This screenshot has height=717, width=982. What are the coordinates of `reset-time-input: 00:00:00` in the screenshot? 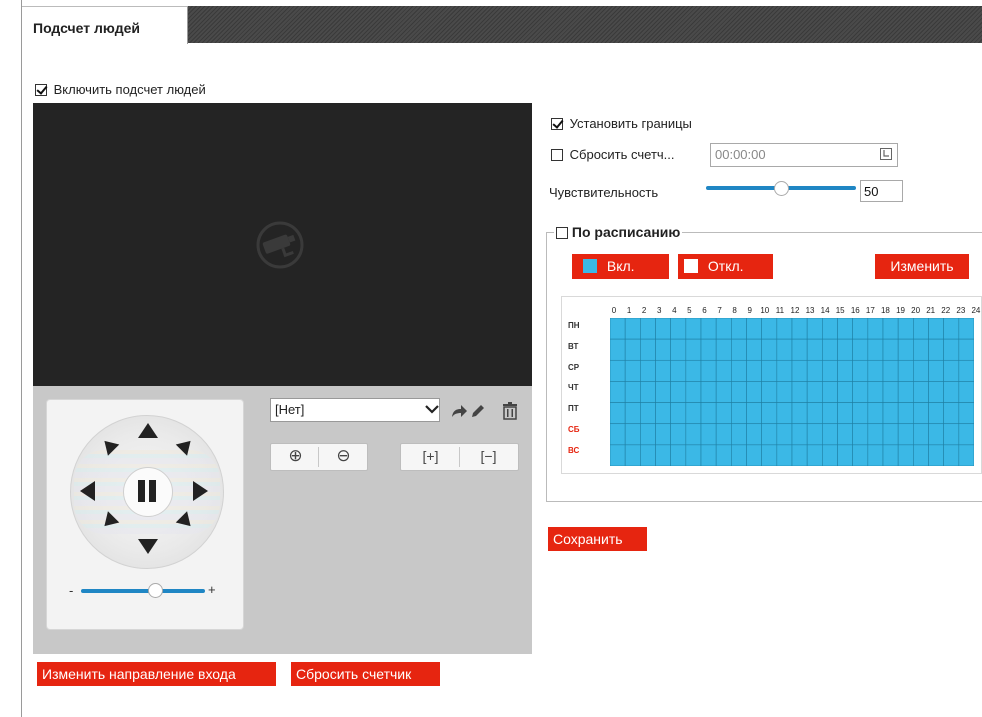 It's located at (804, 155).